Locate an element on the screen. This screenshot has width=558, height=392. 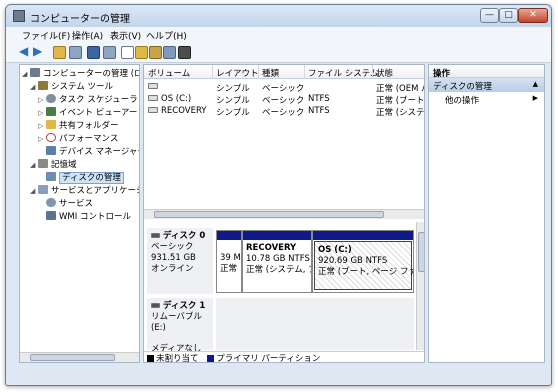
volume-row: RECOVERY シンプル ベーシック NTFS 正常 (システム is located at coordinates (284, 112).